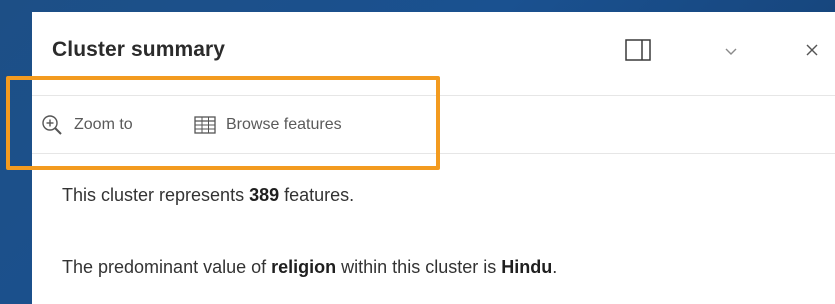 The height and width of the screenshot is (304, 835). Describe the element at coordinates (156, 195) in the screenshot. I see `cluster-count-prefix: This cluster represents` at that location.